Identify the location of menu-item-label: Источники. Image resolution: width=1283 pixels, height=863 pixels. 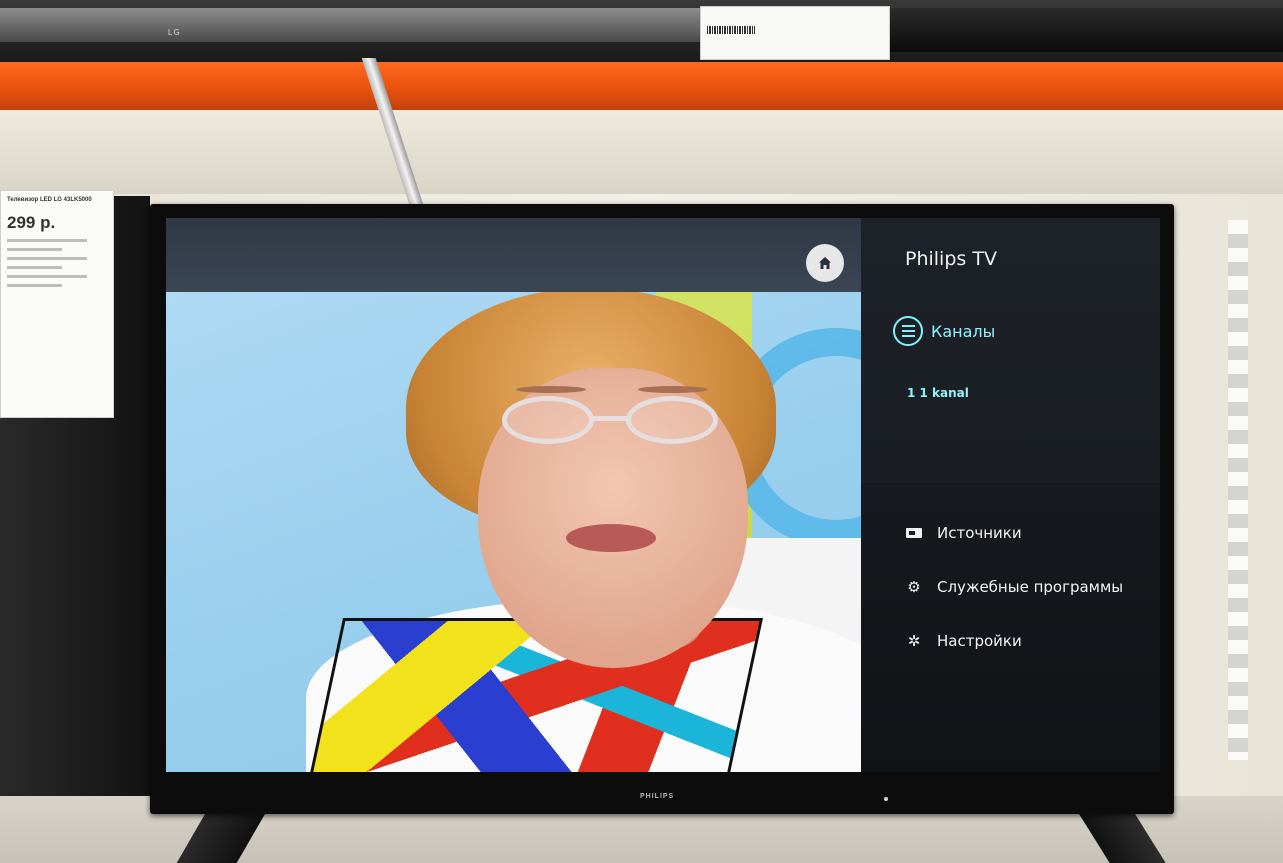
(979, 533).